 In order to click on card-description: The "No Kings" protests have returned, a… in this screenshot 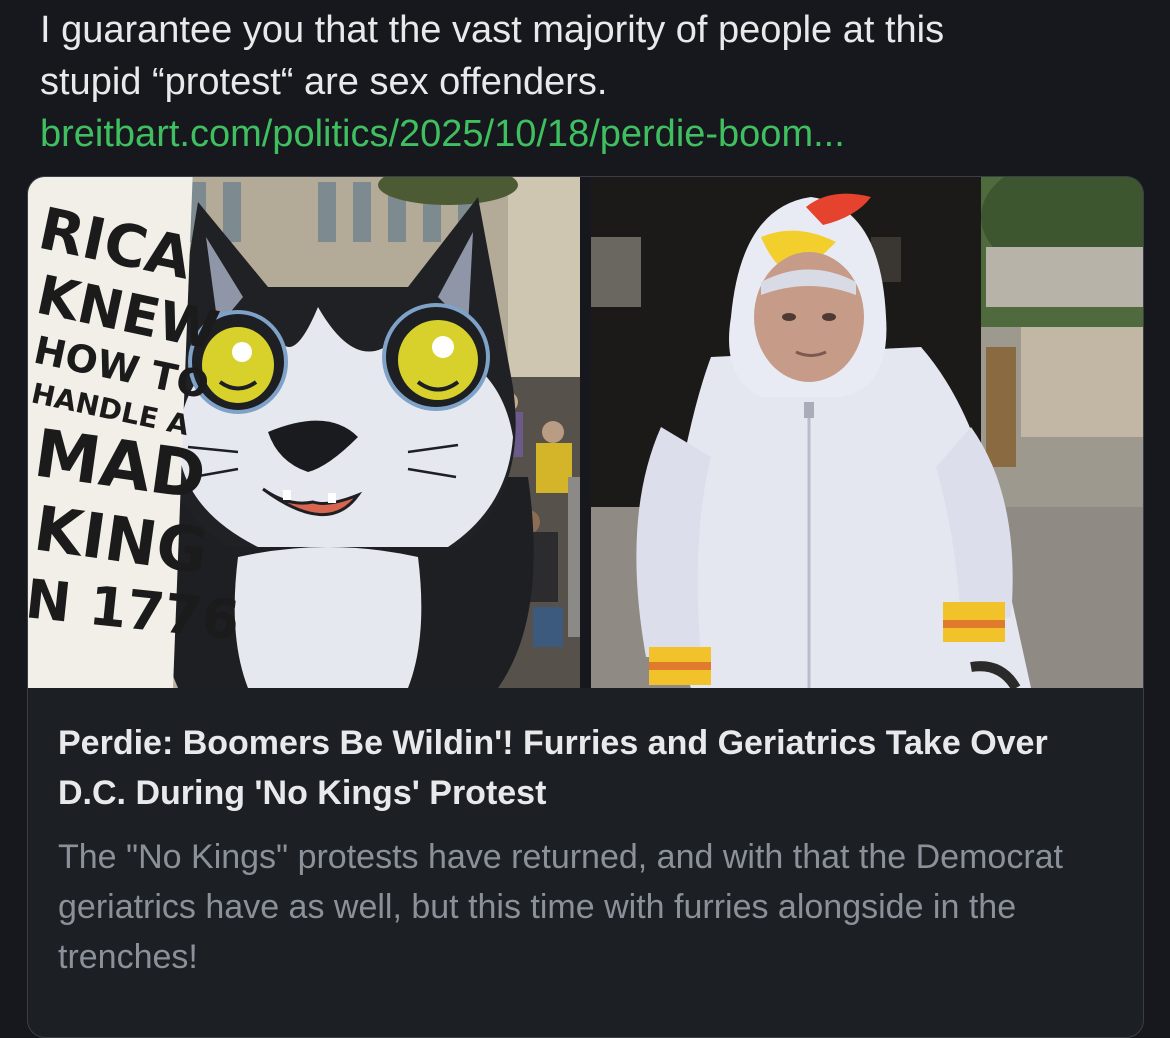, I will do `click(560, 907)`.